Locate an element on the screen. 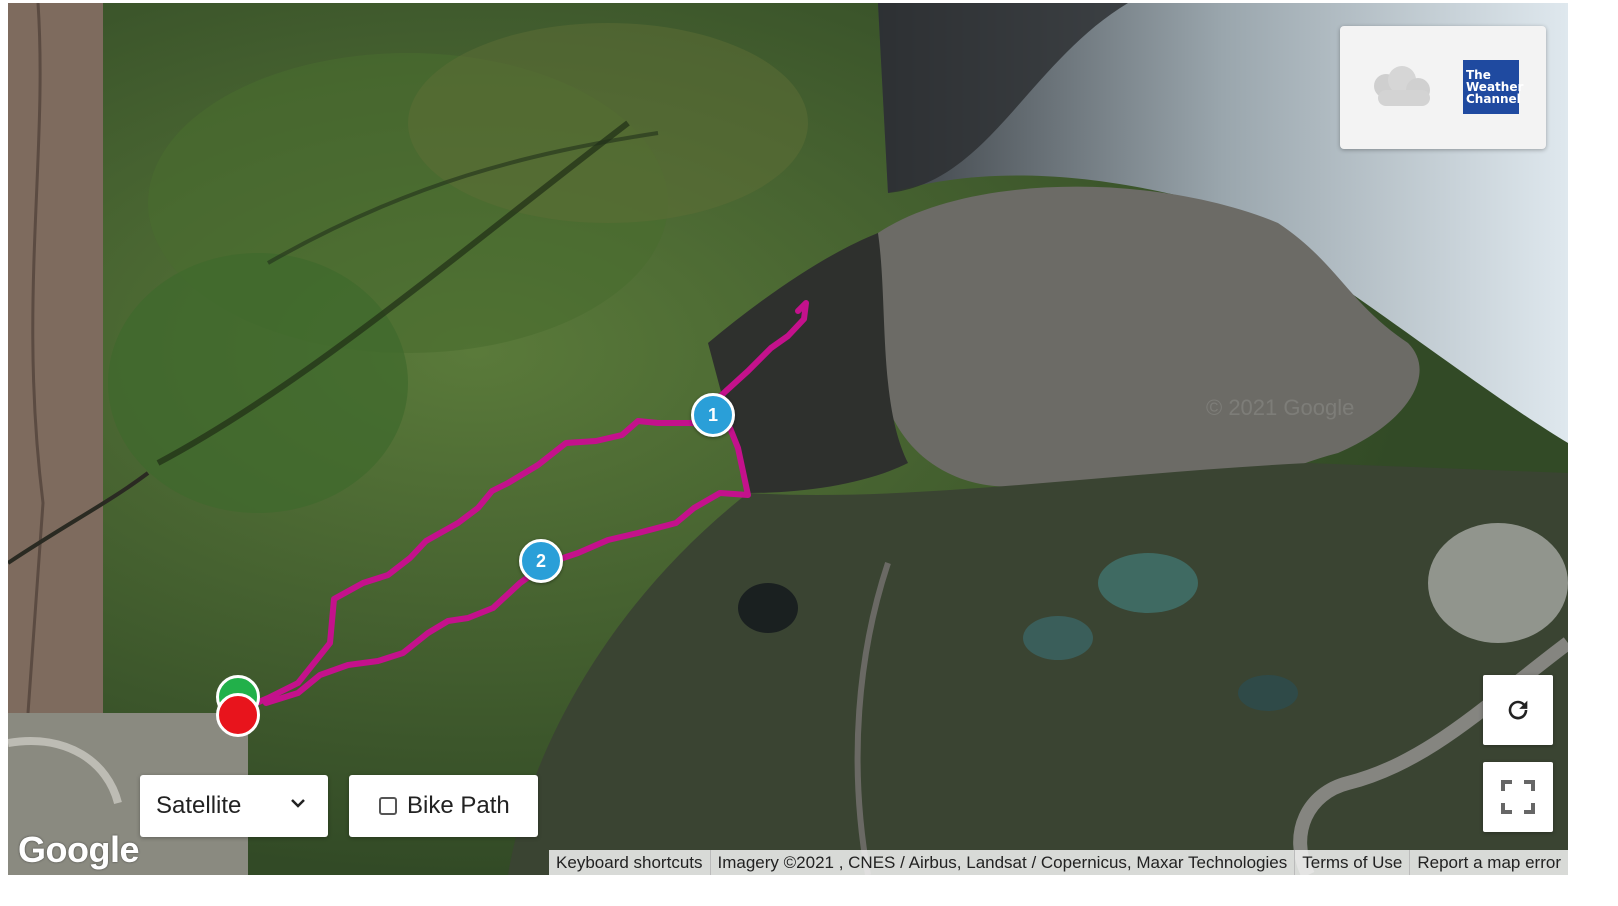 The height and width of the screenshot is (906, 1618). refresh-icon is located at coordinates (1518, 710).